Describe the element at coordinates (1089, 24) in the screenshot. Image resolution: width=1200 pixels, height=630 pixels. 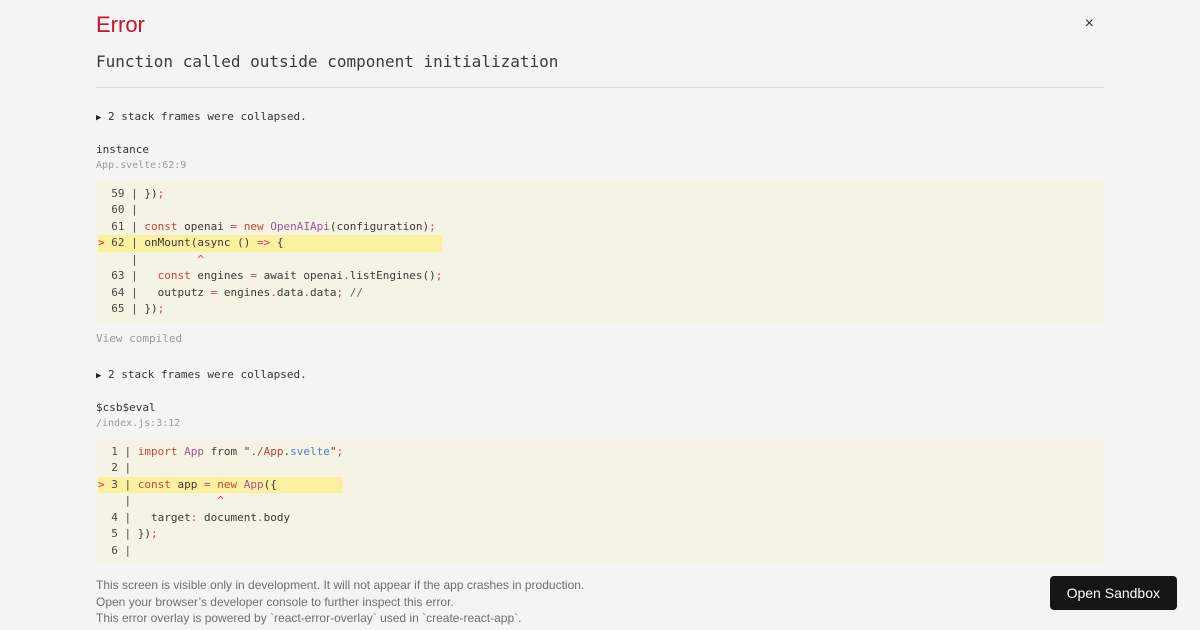
I see `close-icon: ×` at that location.